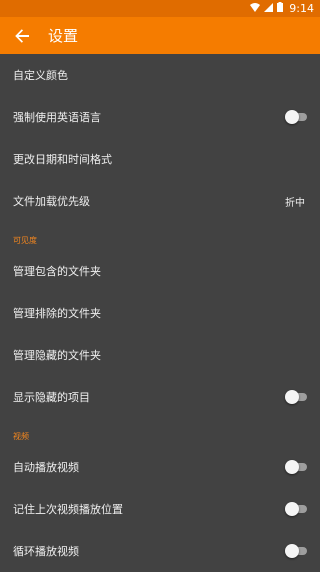  What do you see at coordinates (57, 271) in the screenshot?
I see `setting-label: 管理包含的文件夹` at bounding box center [57, 271].